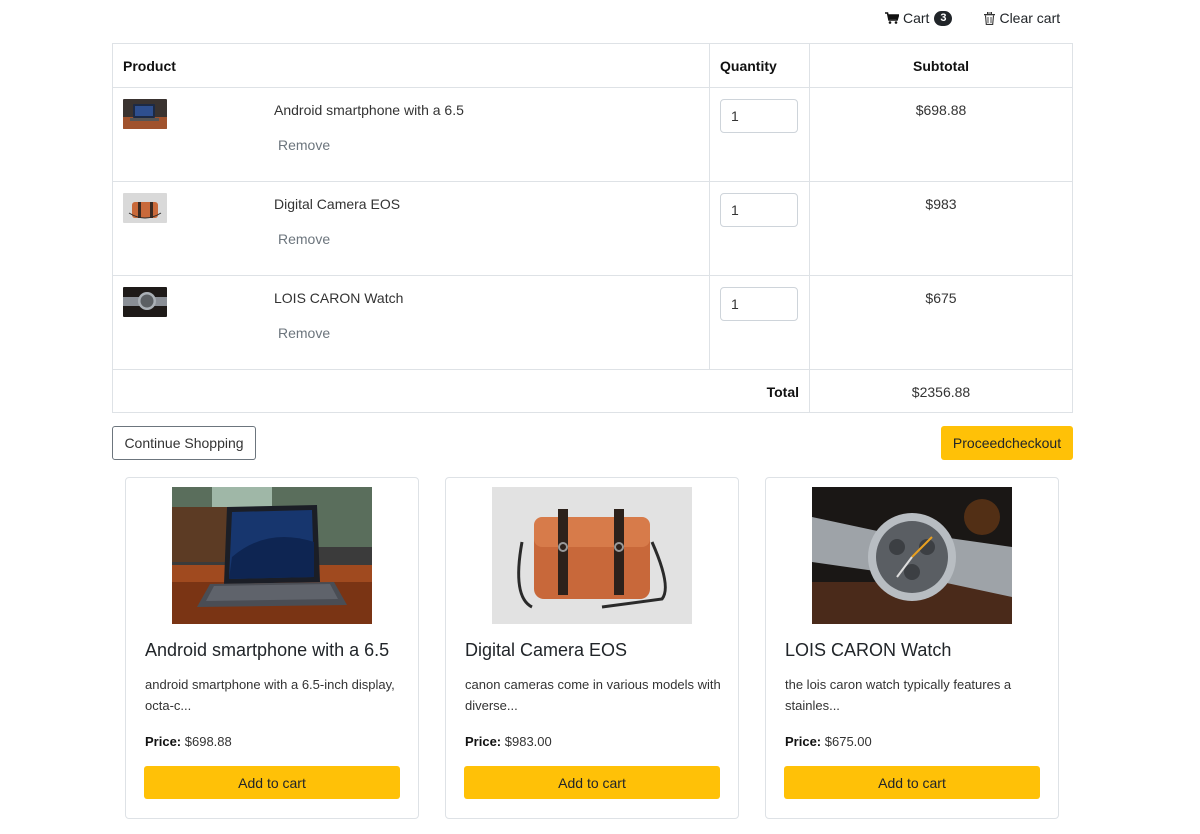 The width and height of the screenshot is (1200, 834). I want to click on product-title: LOIS CARON Watch, so click(868, 650).